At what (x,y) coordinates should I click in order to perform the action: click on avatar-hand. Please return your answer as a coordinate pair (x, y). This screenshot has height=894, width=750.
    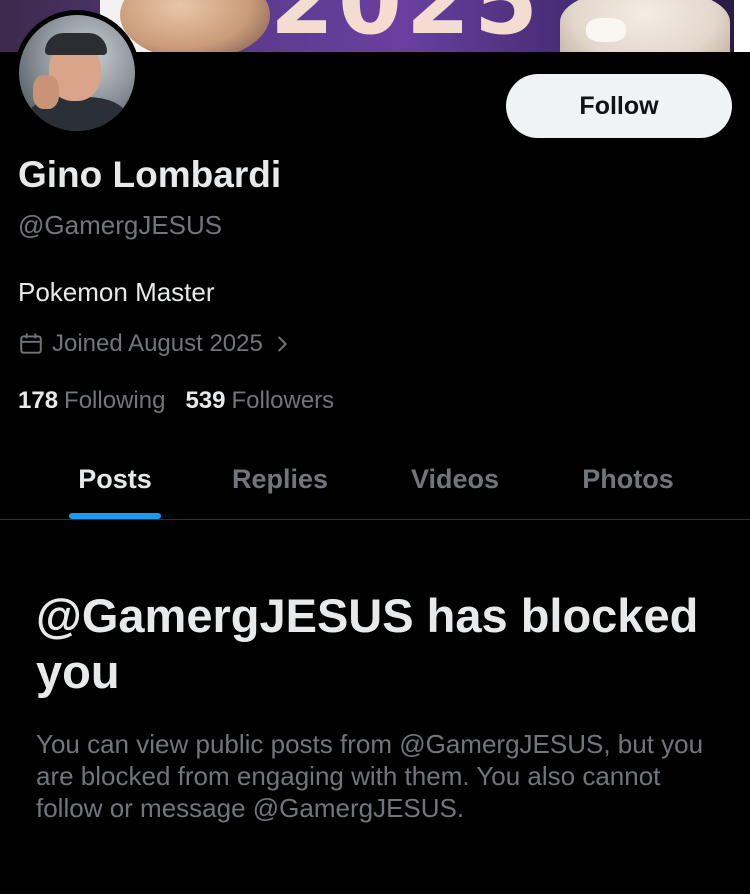
    Looking at the image, I should click on (46, 92).